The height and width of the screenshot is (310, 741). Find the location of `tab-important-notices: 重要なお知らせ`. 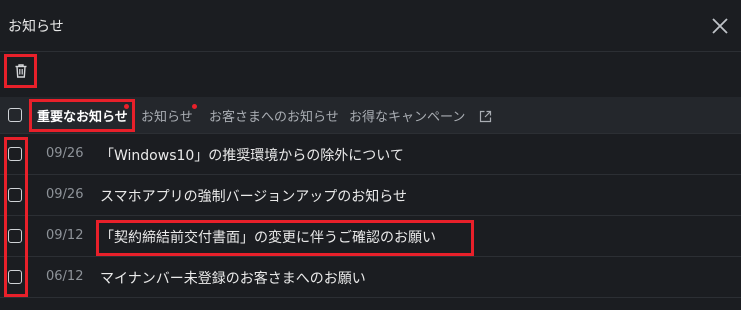

tab-important-notices: 重要なお知らせ is located at coordinates (82, 115).